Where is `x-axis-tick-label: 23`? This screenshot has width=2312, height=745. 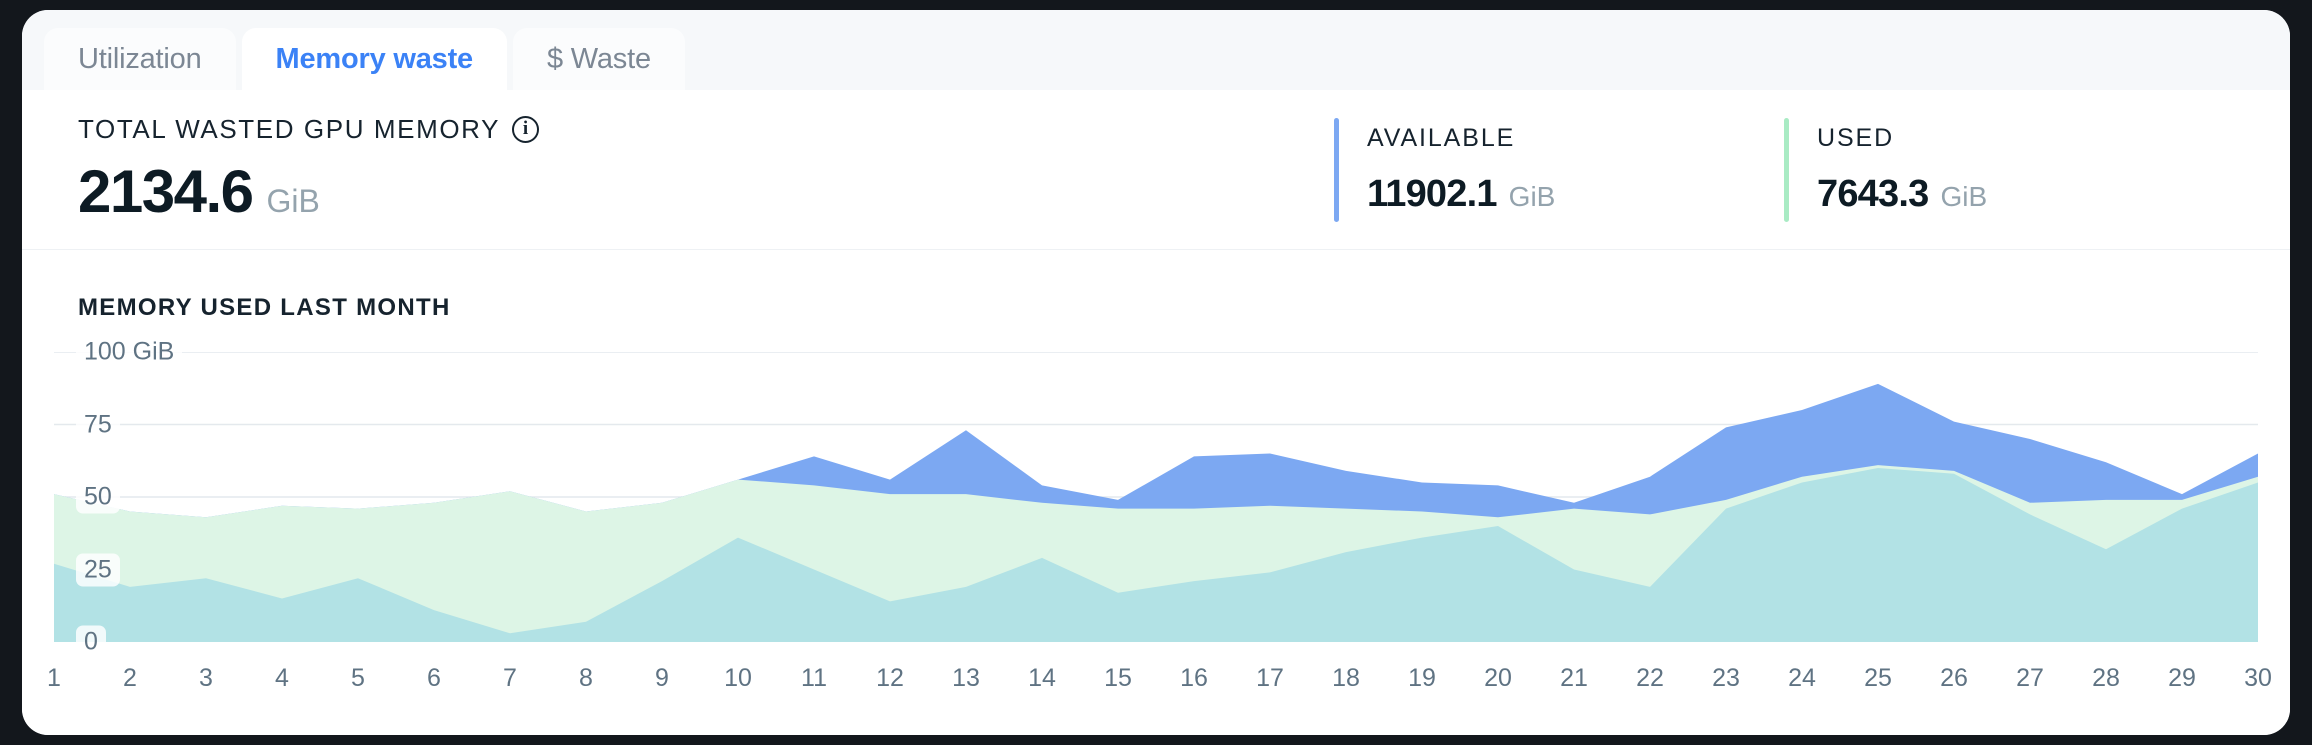
x-axis-tick-label: 23 is located at coordinates (1726, 678).